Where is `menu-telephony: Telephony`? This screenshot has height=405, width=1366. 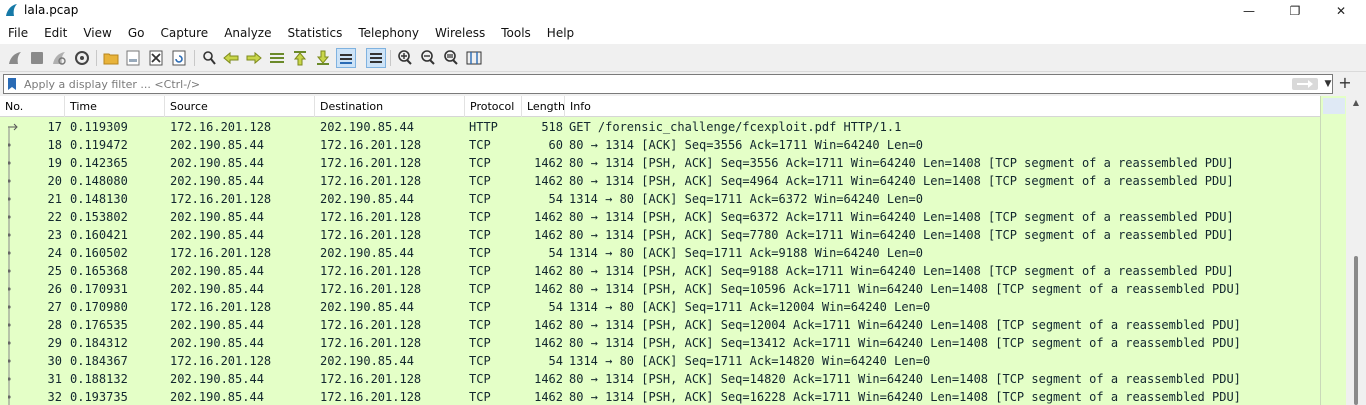 menu-telephony: Telephony is located at coordinates (388, 33).